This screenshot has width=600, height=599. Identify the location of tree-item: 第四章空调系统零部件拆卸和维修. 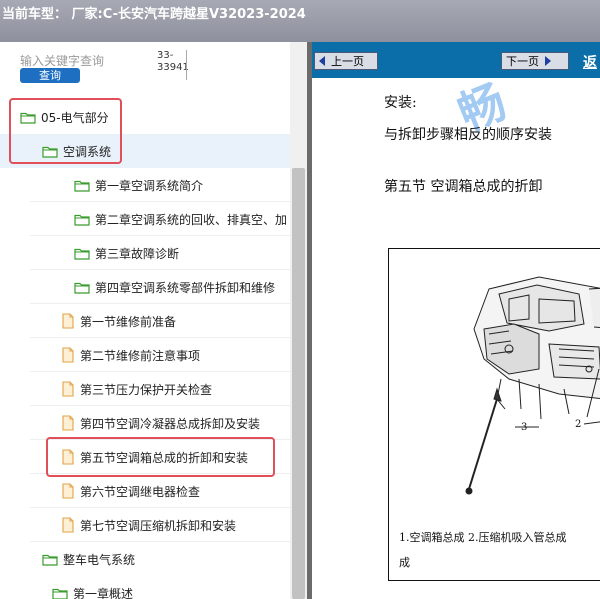
(145, 287).